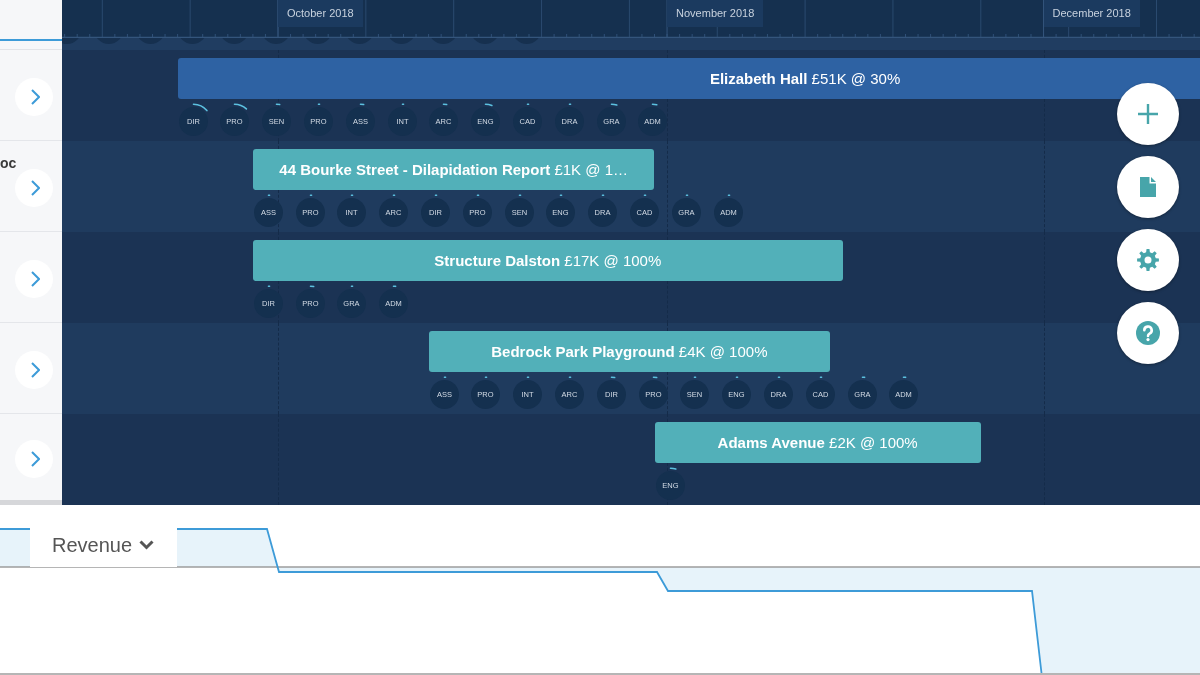 Image resolution: width=1200 pixels, height=675 pixels. Describe the element at coordinates (1148, 260) in the screenshot. I see `settings-icon` at that location.